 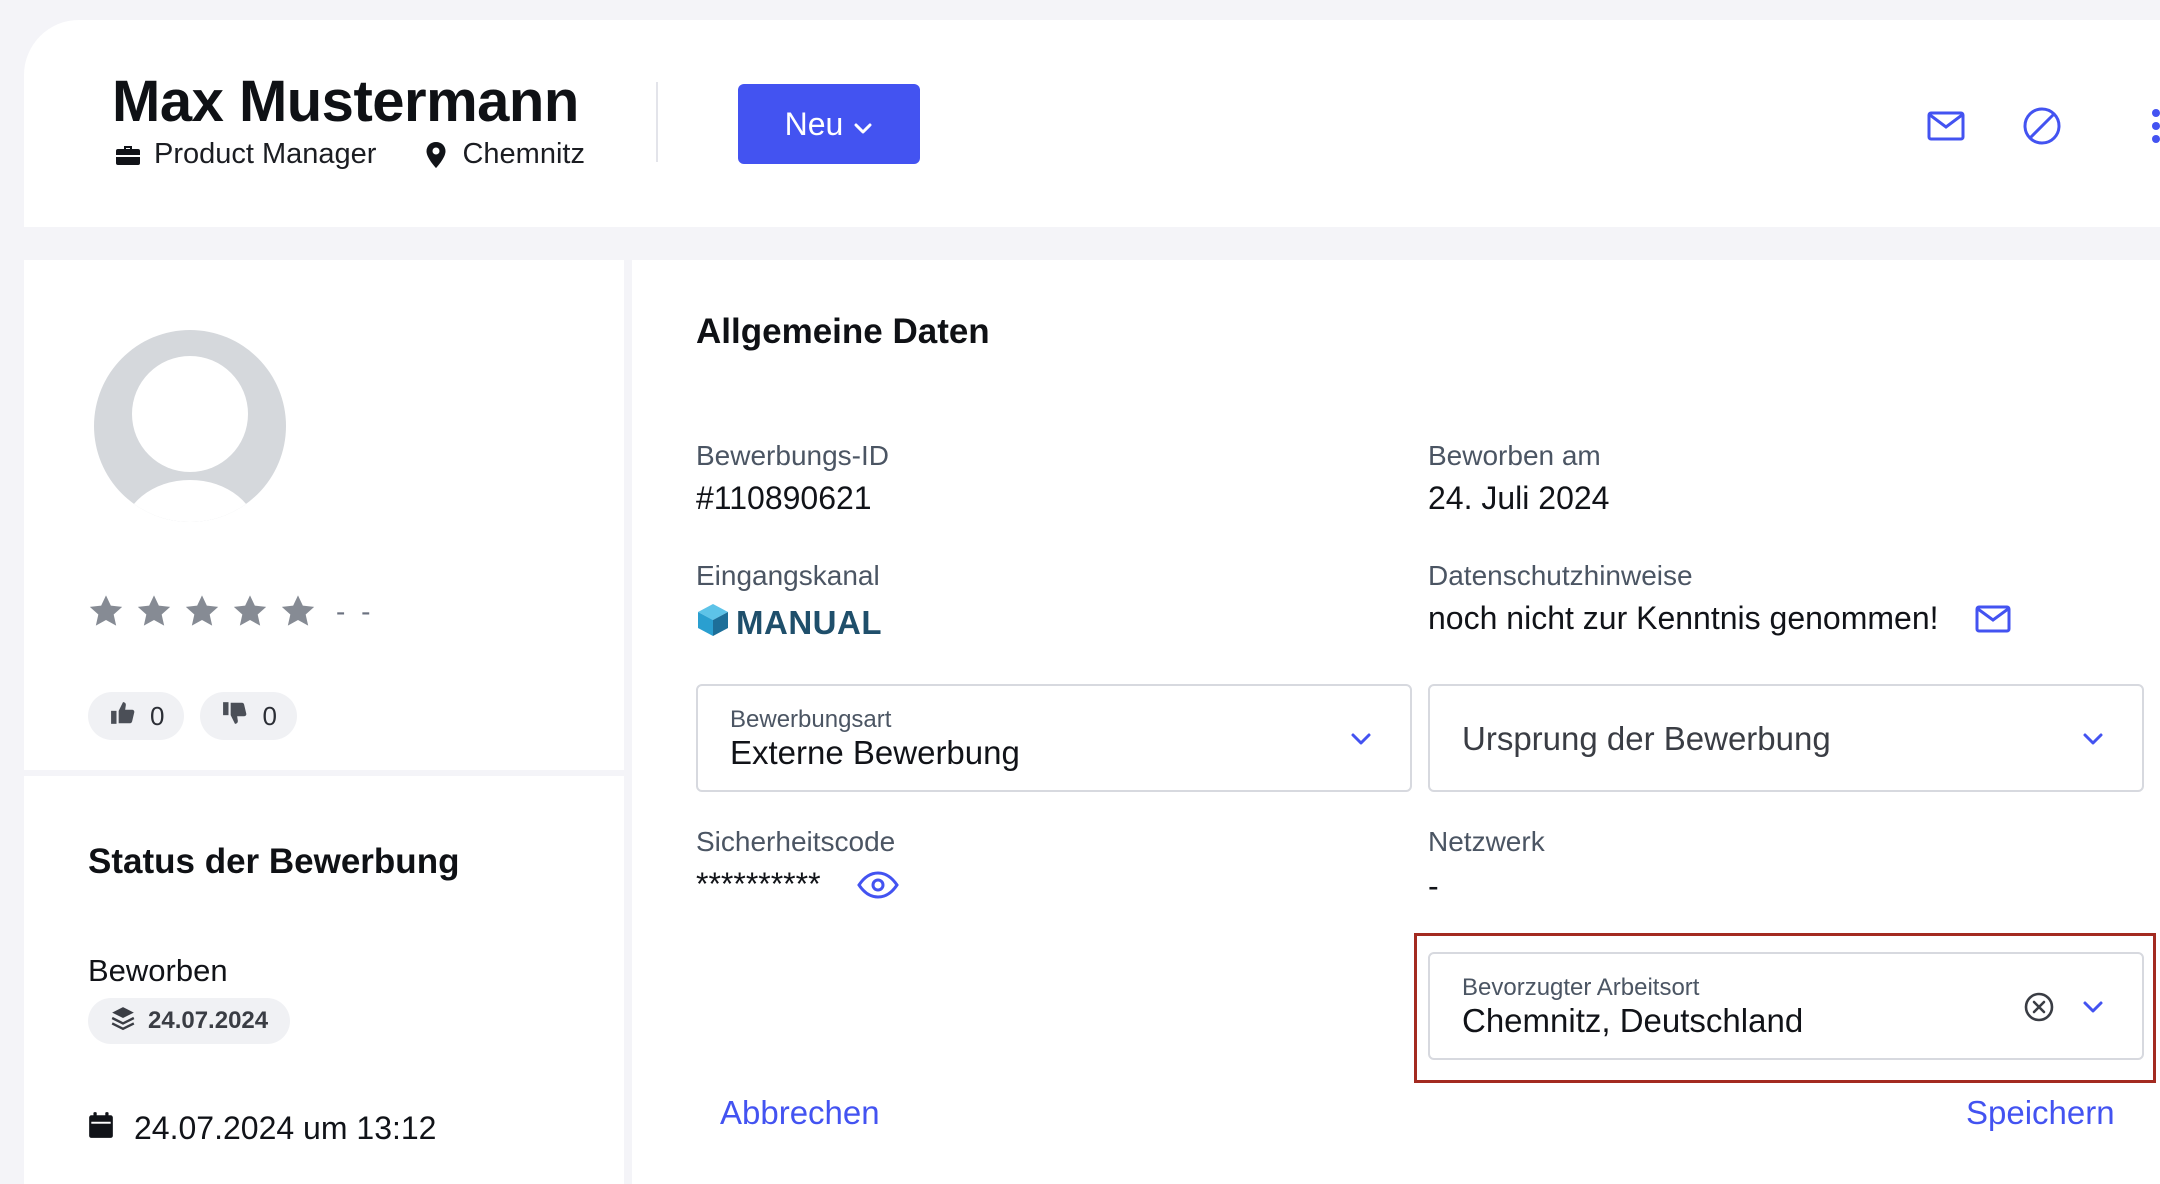 I want to click on panel-separator, so click(x=324, y=773).